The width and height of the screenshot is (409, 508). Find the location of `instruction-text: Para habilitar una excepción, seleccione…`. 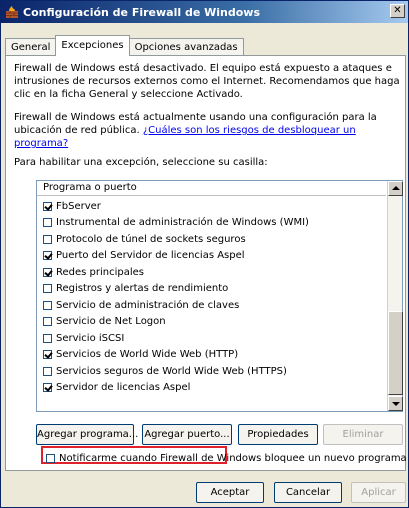

instruction-text: Para habilitar una excepción, seleccione… is located at coordinates (141, 162).